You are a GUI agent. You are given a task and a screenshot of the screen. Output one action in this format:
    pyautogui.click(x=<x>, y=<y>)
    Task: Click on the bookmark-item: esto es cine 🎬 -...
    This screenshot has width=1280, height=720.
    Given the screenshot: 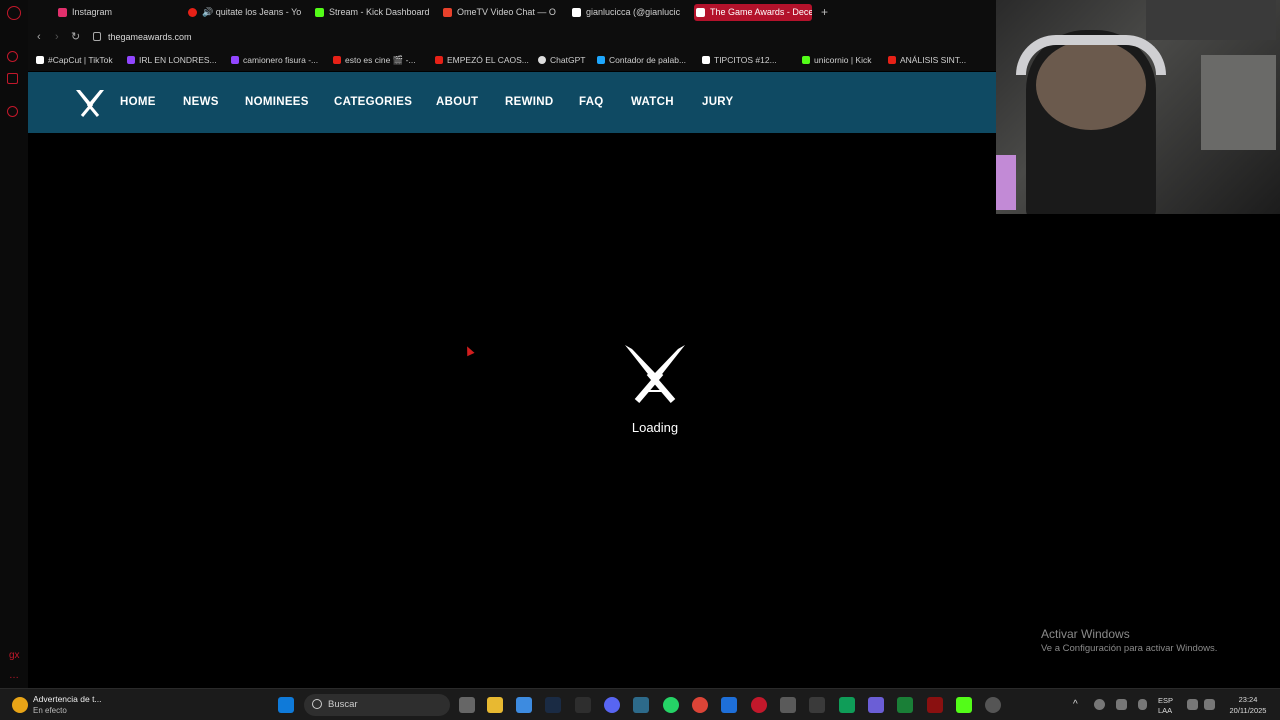 What is the action you would take?
    pyautogui.click(x=374, y=60)
    